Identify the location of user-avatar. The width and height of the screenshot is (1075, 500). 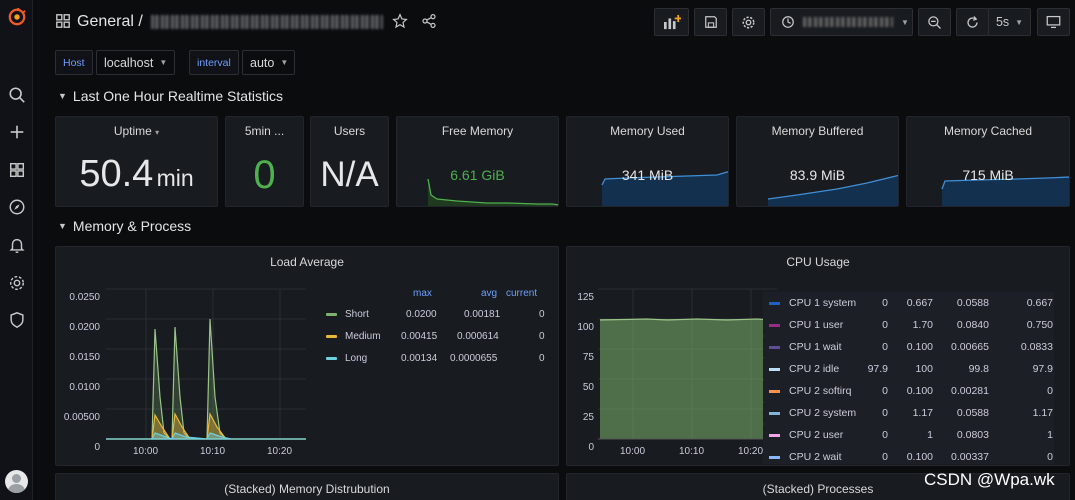
(16, 481).